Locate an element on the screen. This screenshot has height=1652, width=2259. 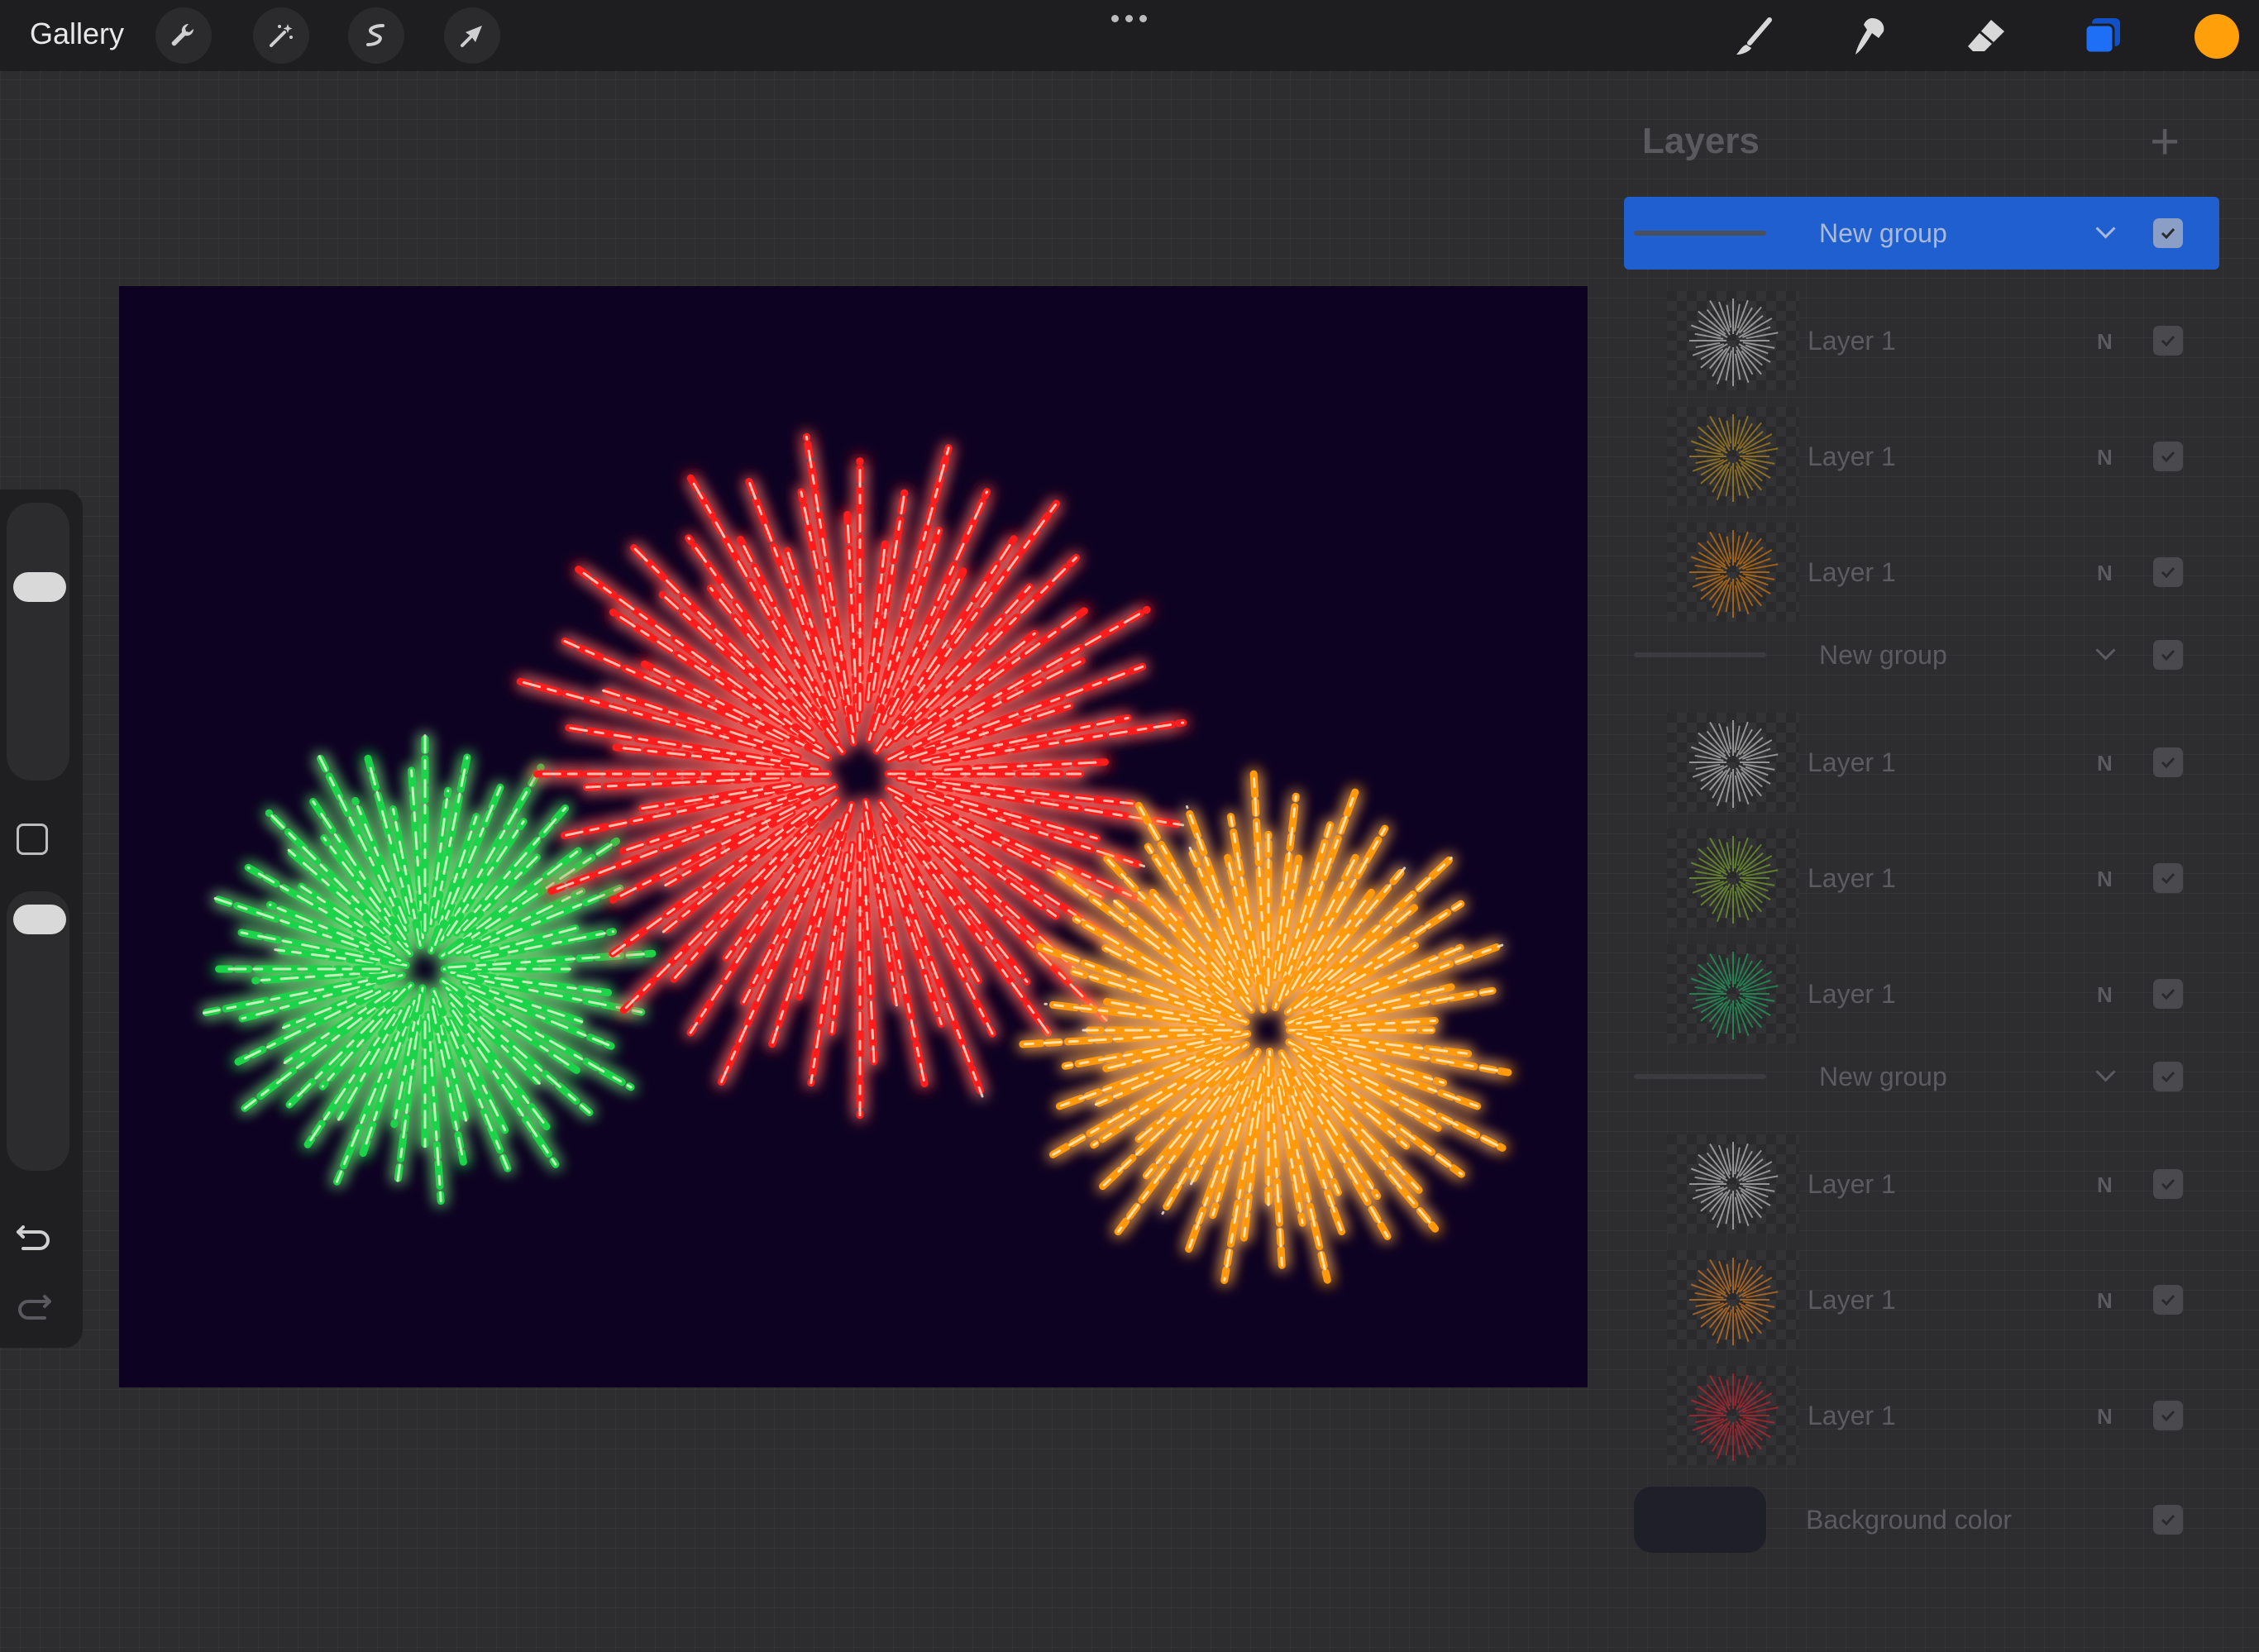
firework-burst-orange is located at coordinates (1265, 1027).